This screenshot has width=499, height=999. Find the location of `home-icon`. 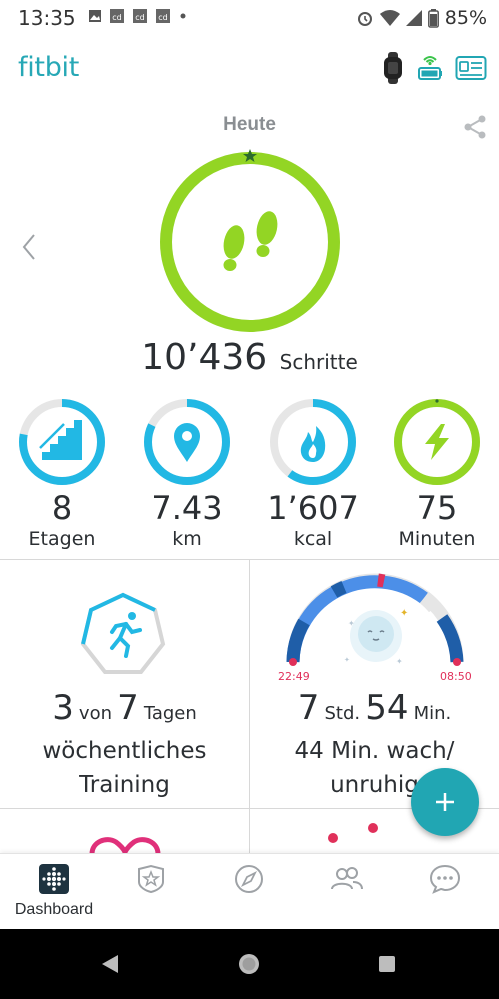

home-icon is located at coordinates (249, 964).